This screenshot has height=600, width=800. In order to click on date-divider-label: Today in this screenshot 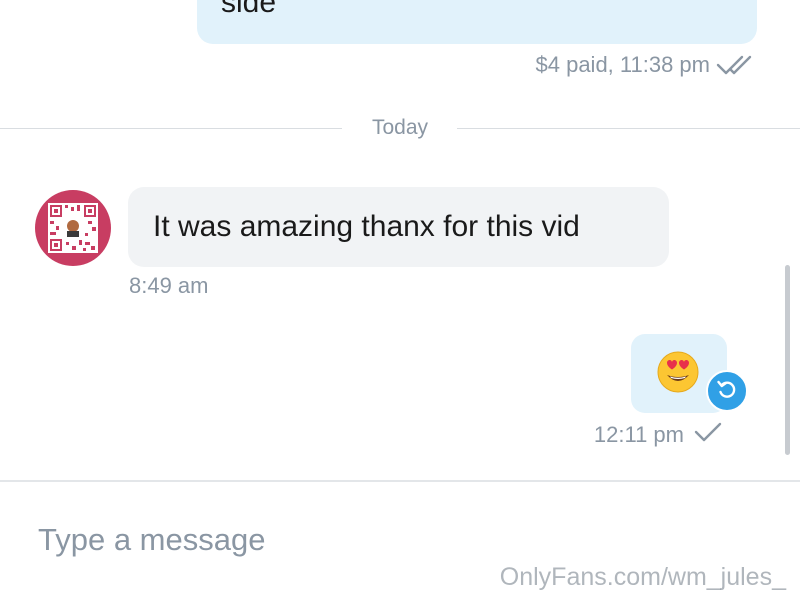, I will do `click(400, 127)`.